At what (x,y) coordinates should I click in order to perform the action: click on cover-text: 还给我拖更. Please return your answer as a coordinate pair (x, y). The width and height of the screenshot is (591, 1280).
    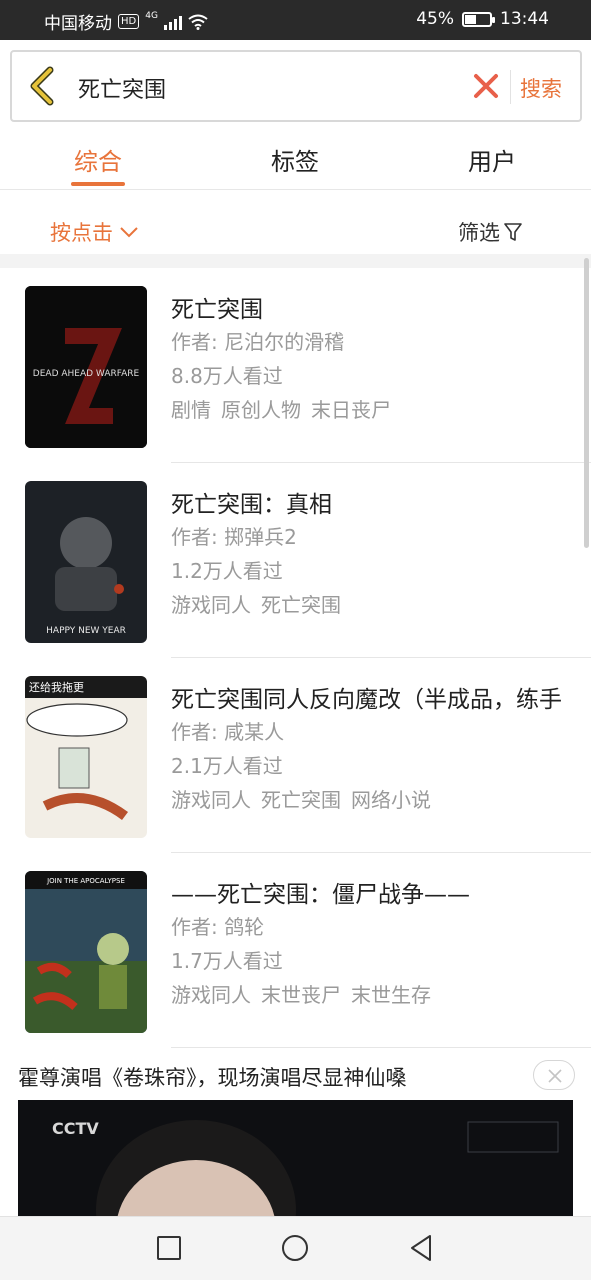
    Looking at the image, I should click on (56, 687).